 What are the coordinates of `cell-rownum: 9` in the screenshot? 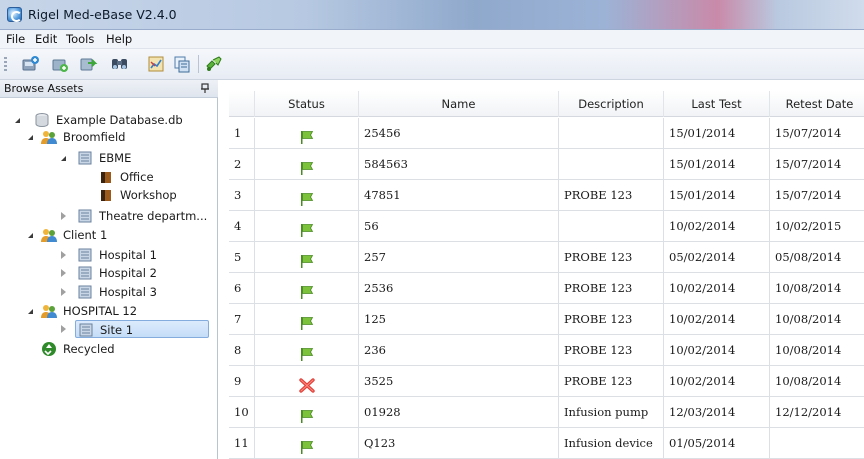 It's located at (242, 381).